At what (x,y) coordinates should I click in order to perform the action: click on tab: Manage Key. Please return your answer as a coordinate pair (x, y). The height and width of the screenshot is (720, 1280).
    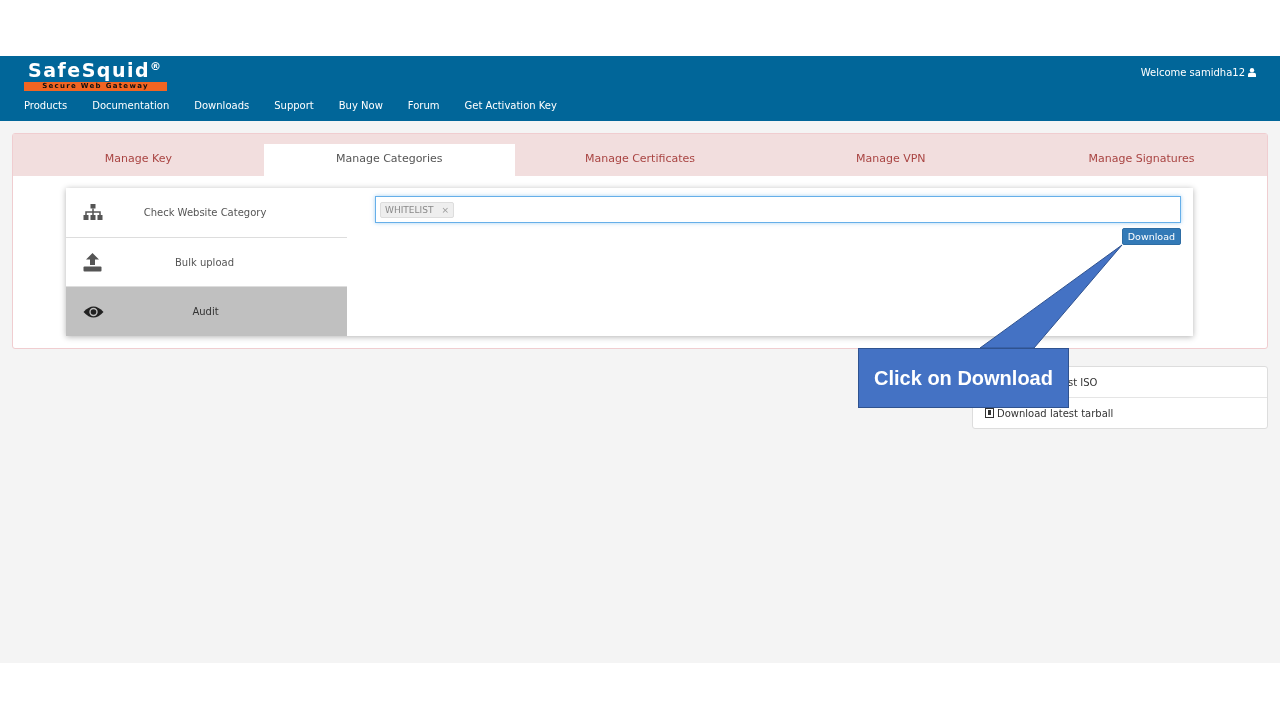
    Looking at the image, I should click on (138, 160).